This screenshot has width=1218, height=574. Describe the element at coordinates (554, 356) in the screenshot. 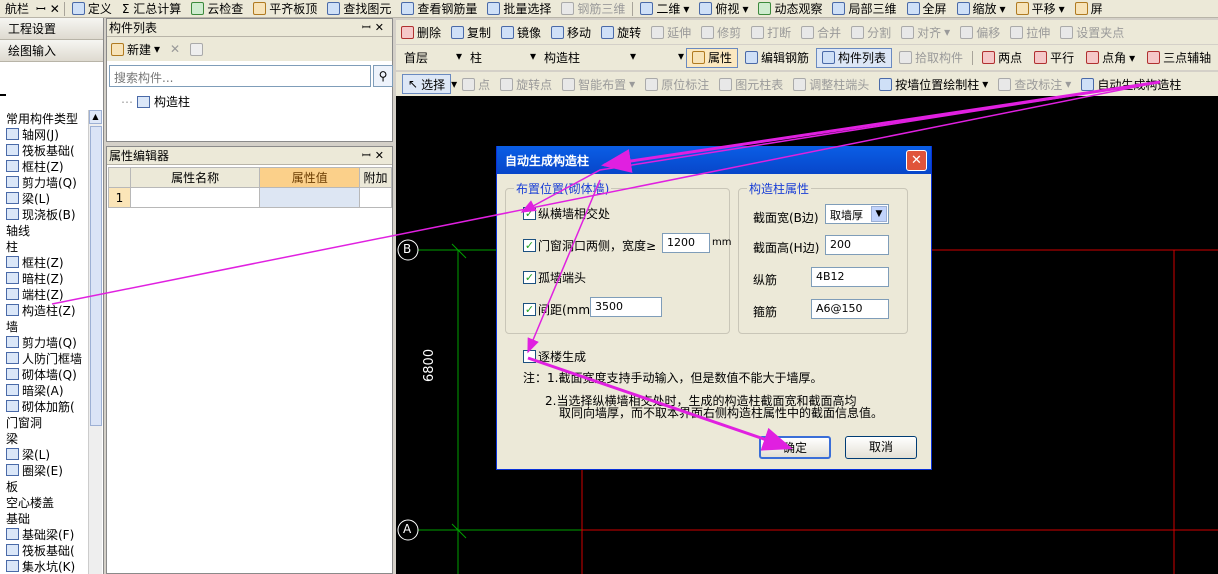

I see `floor-by-floor-checkbox: 逐楼生成` at that location.